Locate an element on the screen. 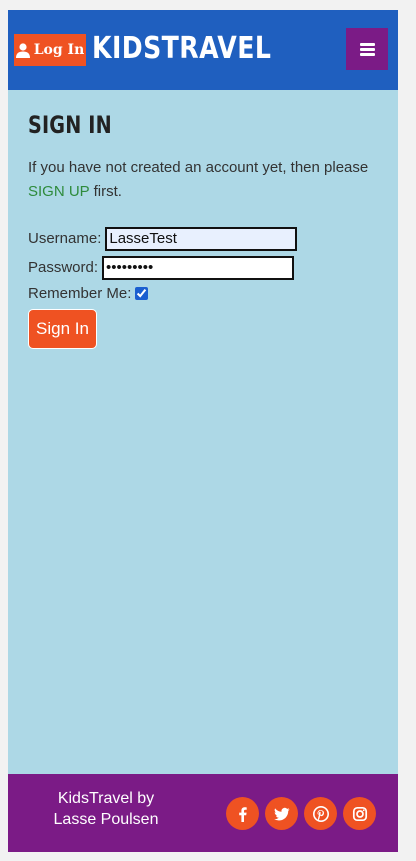  instagram-link is located at coordinates (359, 813).